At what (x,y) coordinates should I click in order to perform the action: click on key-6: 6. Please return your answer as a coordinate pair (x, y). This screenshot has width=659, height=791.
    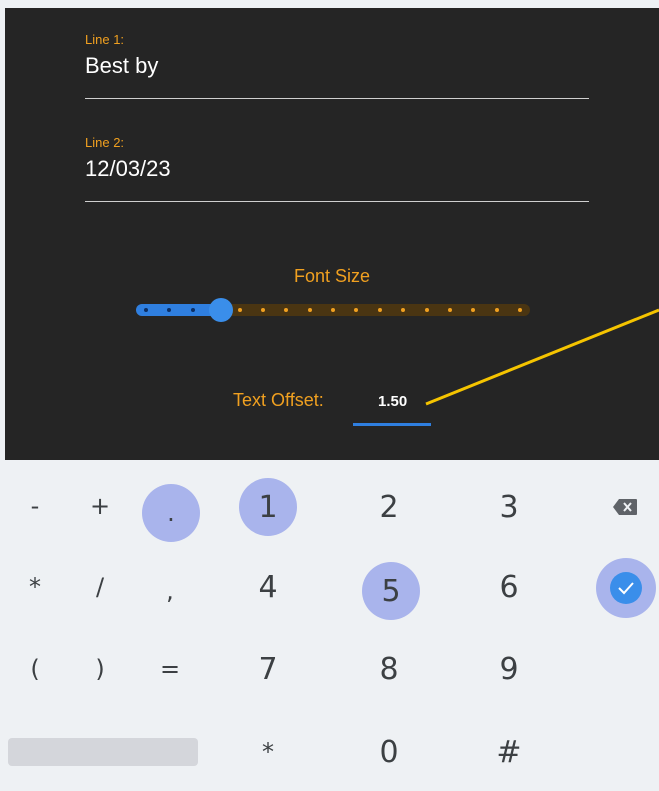
    Looking at the image, I should click on (509, 587).